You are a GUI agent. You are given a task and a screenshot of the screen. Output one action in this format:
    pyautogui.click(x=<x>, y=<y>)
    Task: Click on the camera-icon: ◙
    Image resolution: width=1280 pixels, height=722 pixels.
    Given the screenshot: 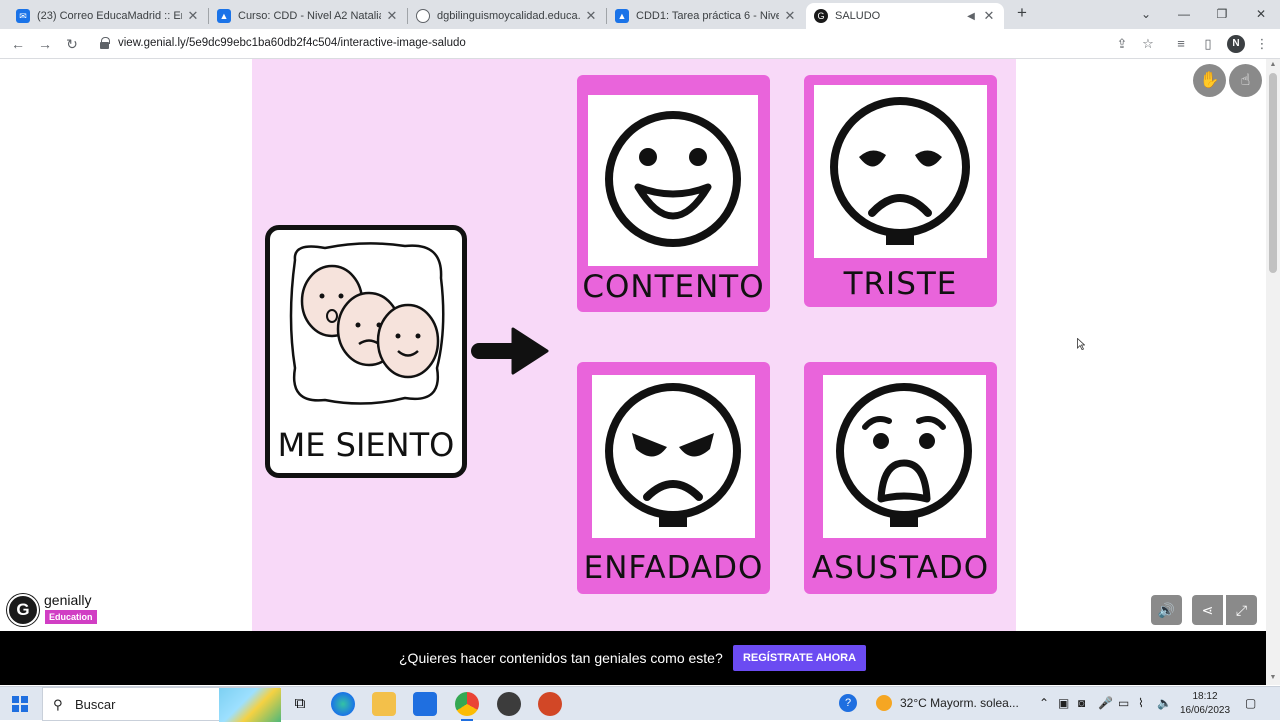 What is the action you would take?
    pyautogui.click(x=1081, y=703)
    